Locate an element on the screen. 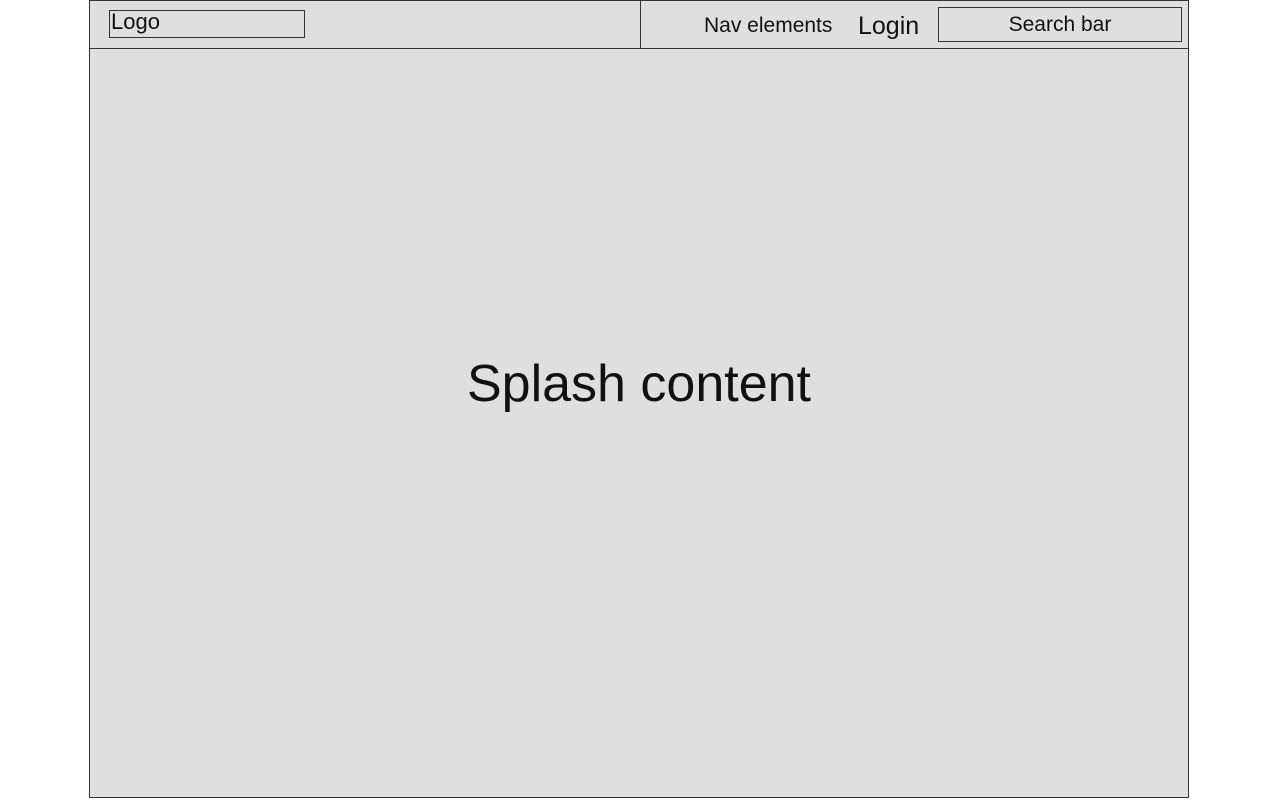  splash-content: Splash content is located at coordinates (639, 384).